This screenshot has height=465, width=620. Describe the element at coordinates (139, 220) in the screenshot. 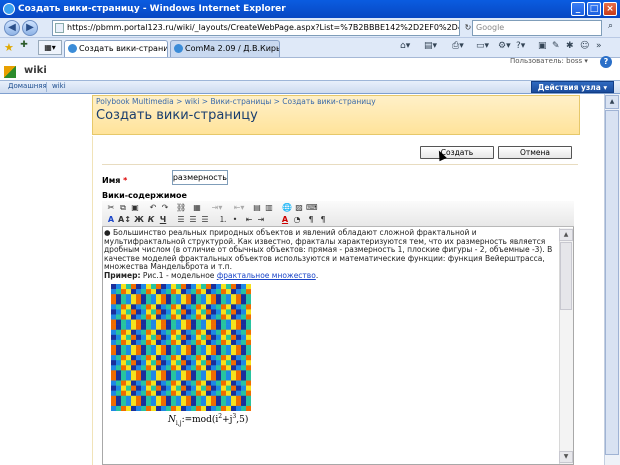

I see `bold-icon: Ж` at that location.